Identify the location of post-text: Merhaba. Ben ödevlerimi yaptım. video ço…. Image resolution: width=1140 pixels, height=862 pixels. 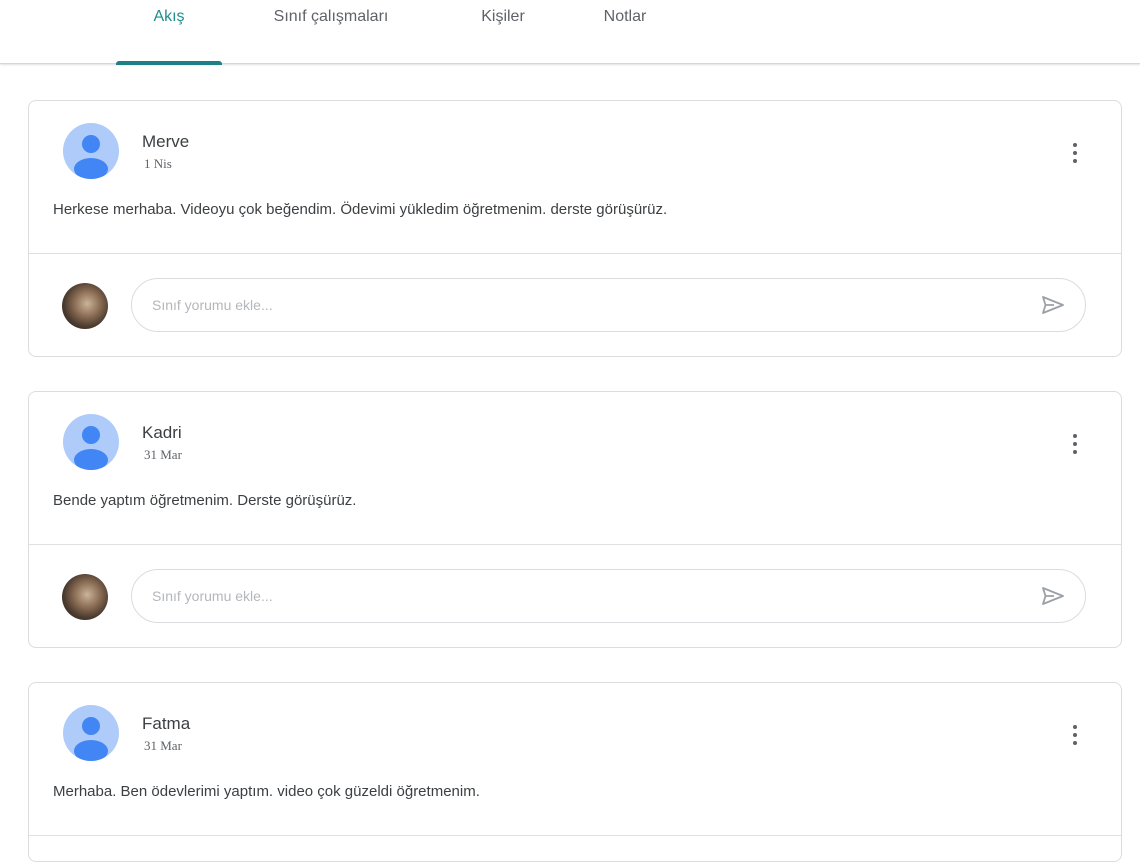
(266, 791).